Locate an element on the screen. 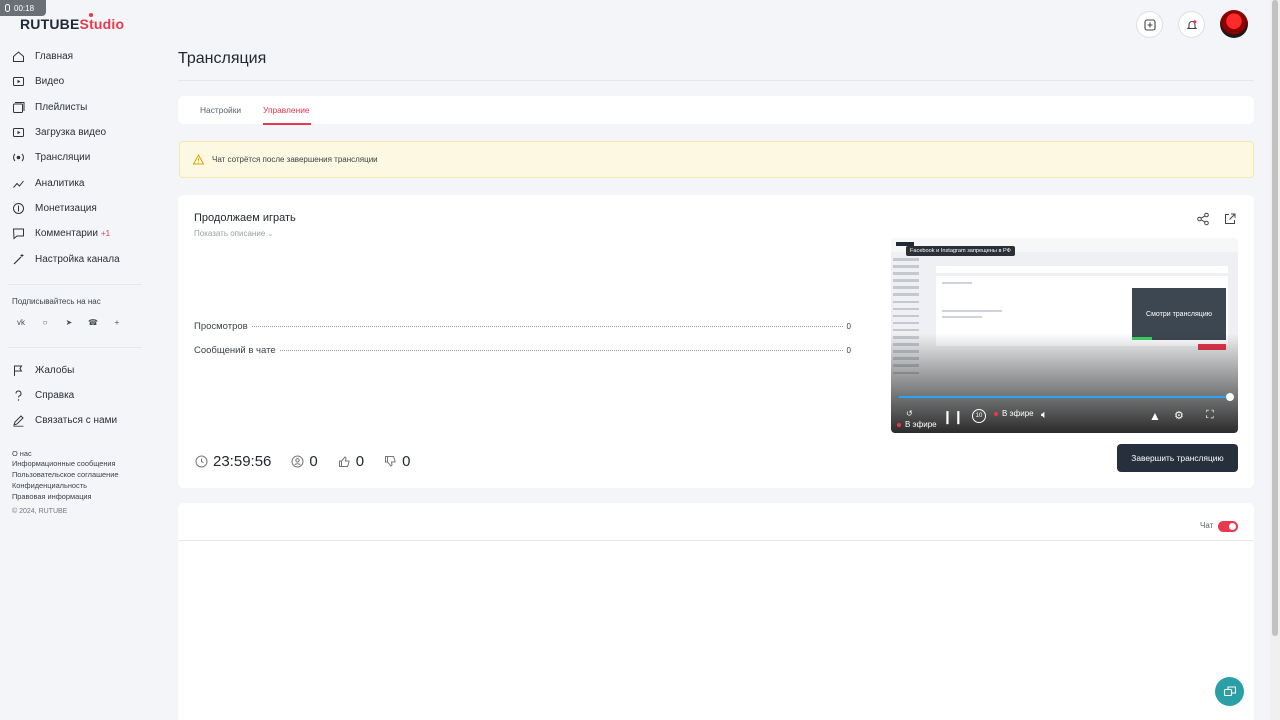 This screenshot has height=720, width=1280. footer-link-info: Информационные сообщения is located at coordinates (81, 464).